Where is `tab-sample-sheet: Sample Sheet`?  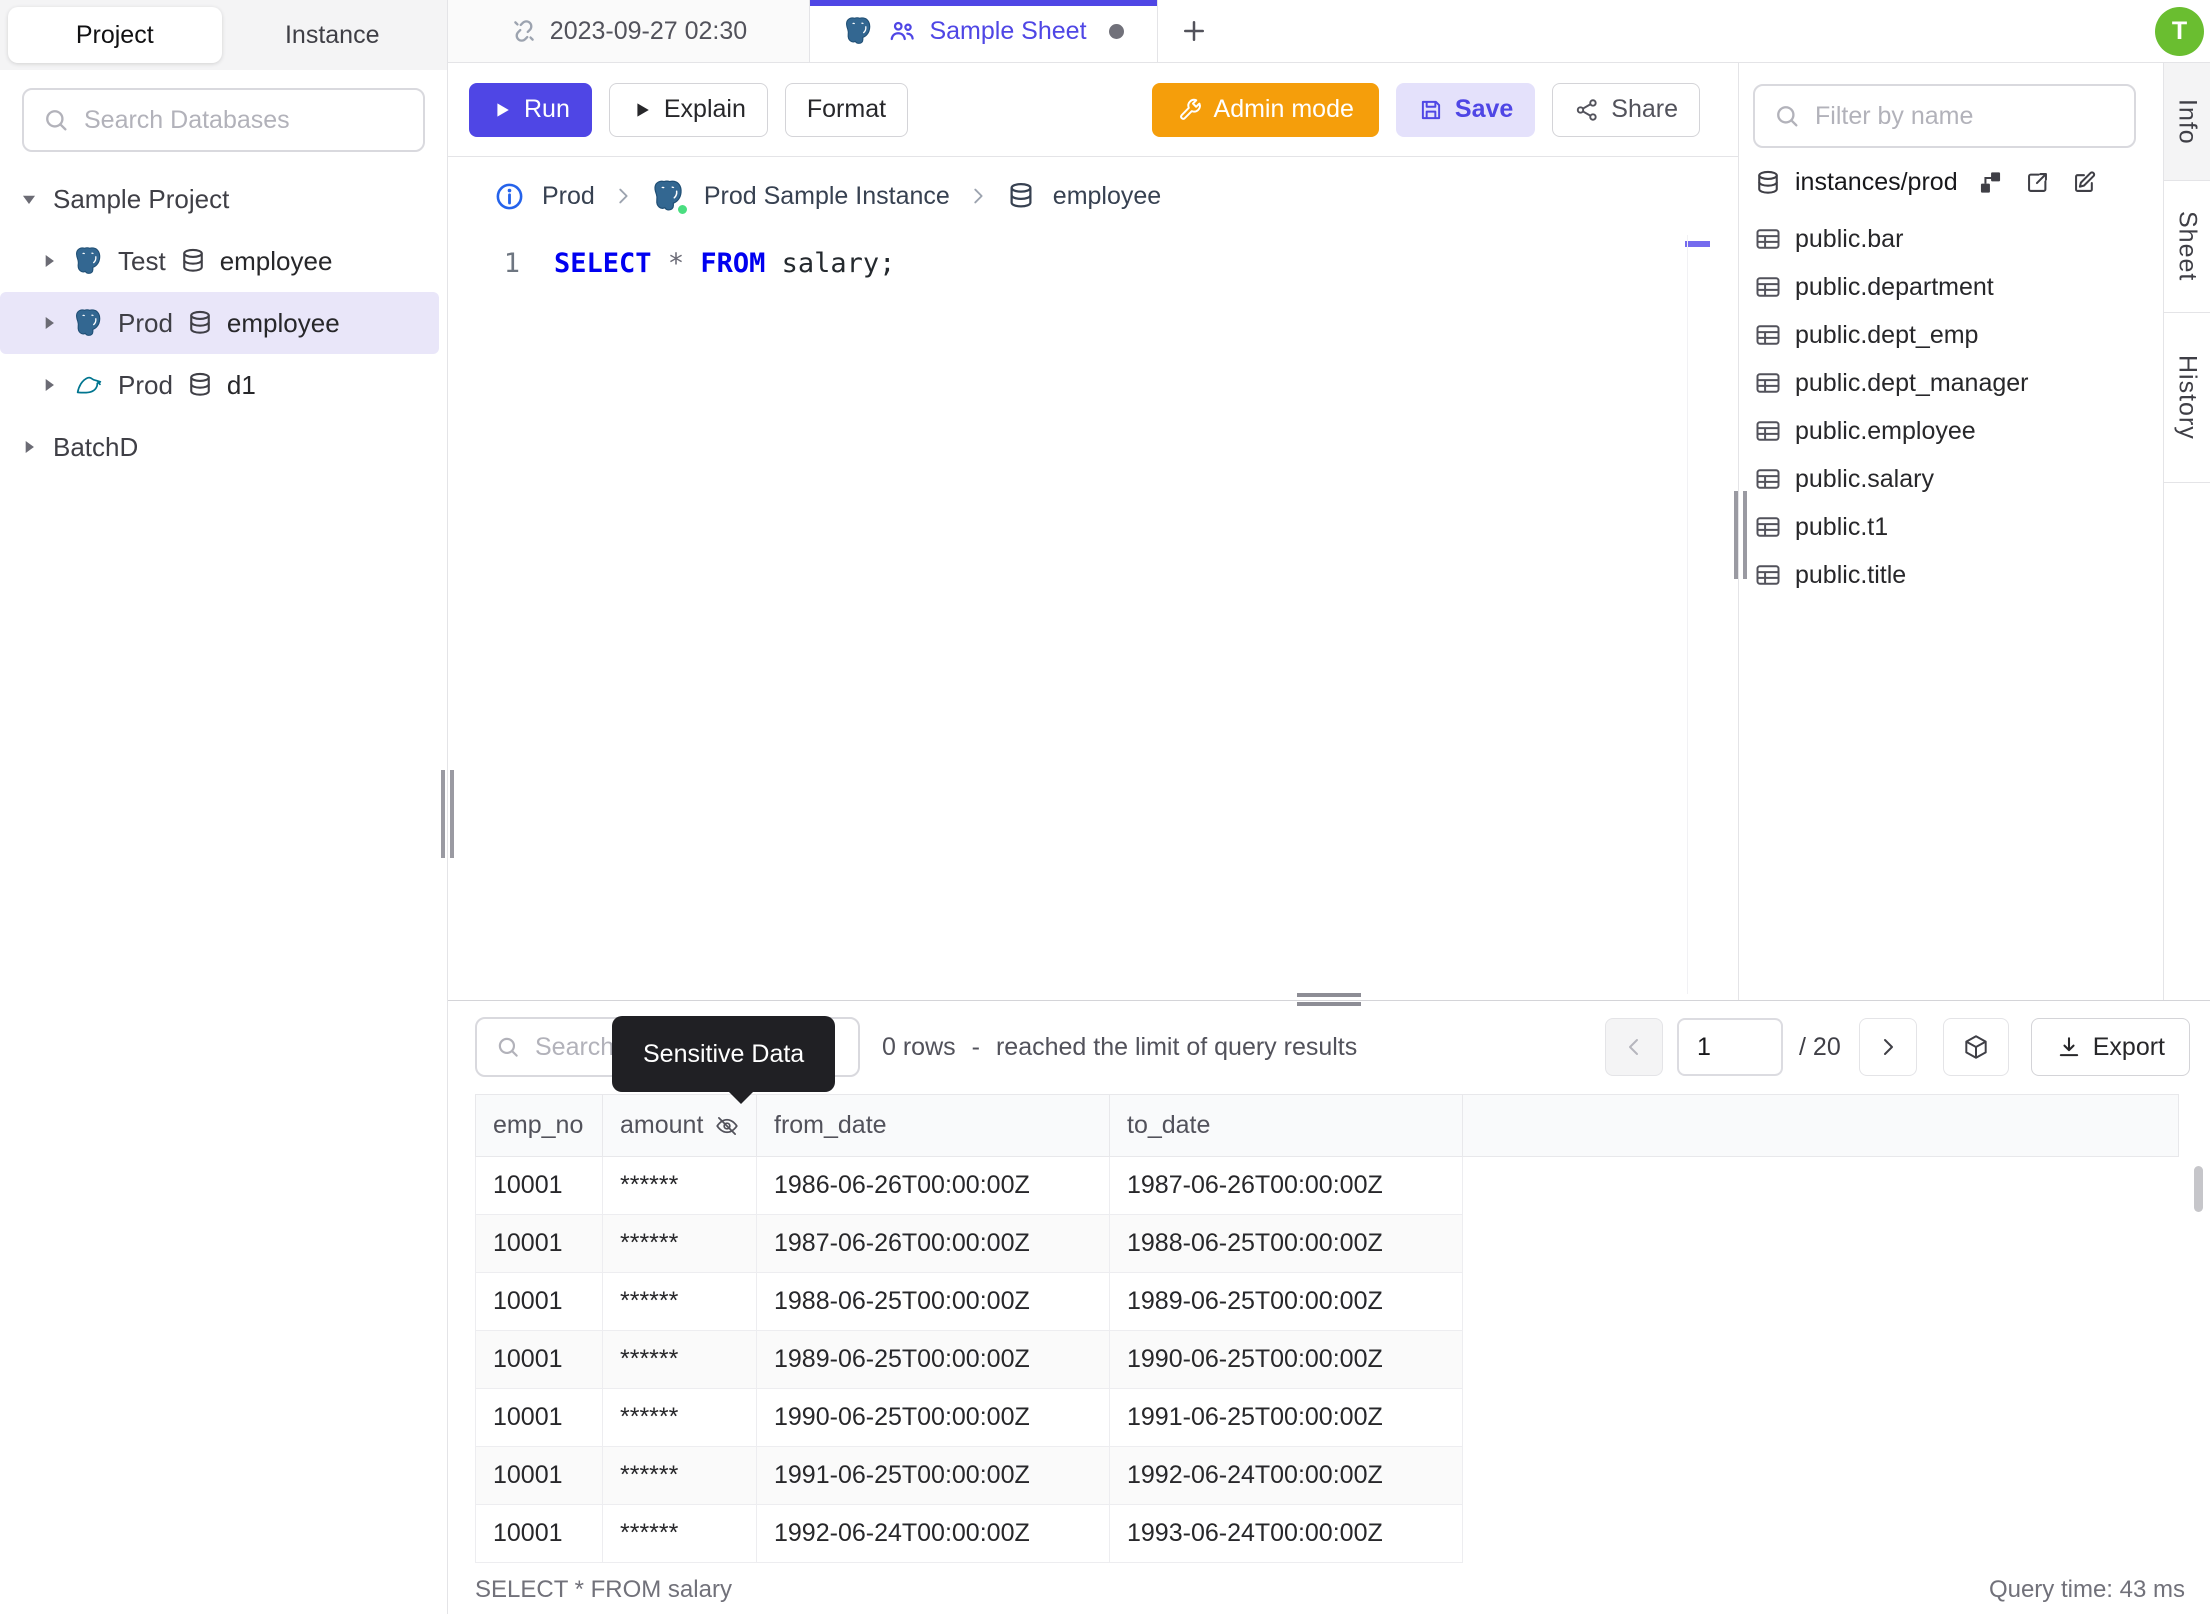 tab-sample-sheet: Sample Sheet is located at coordinates (984, 31).